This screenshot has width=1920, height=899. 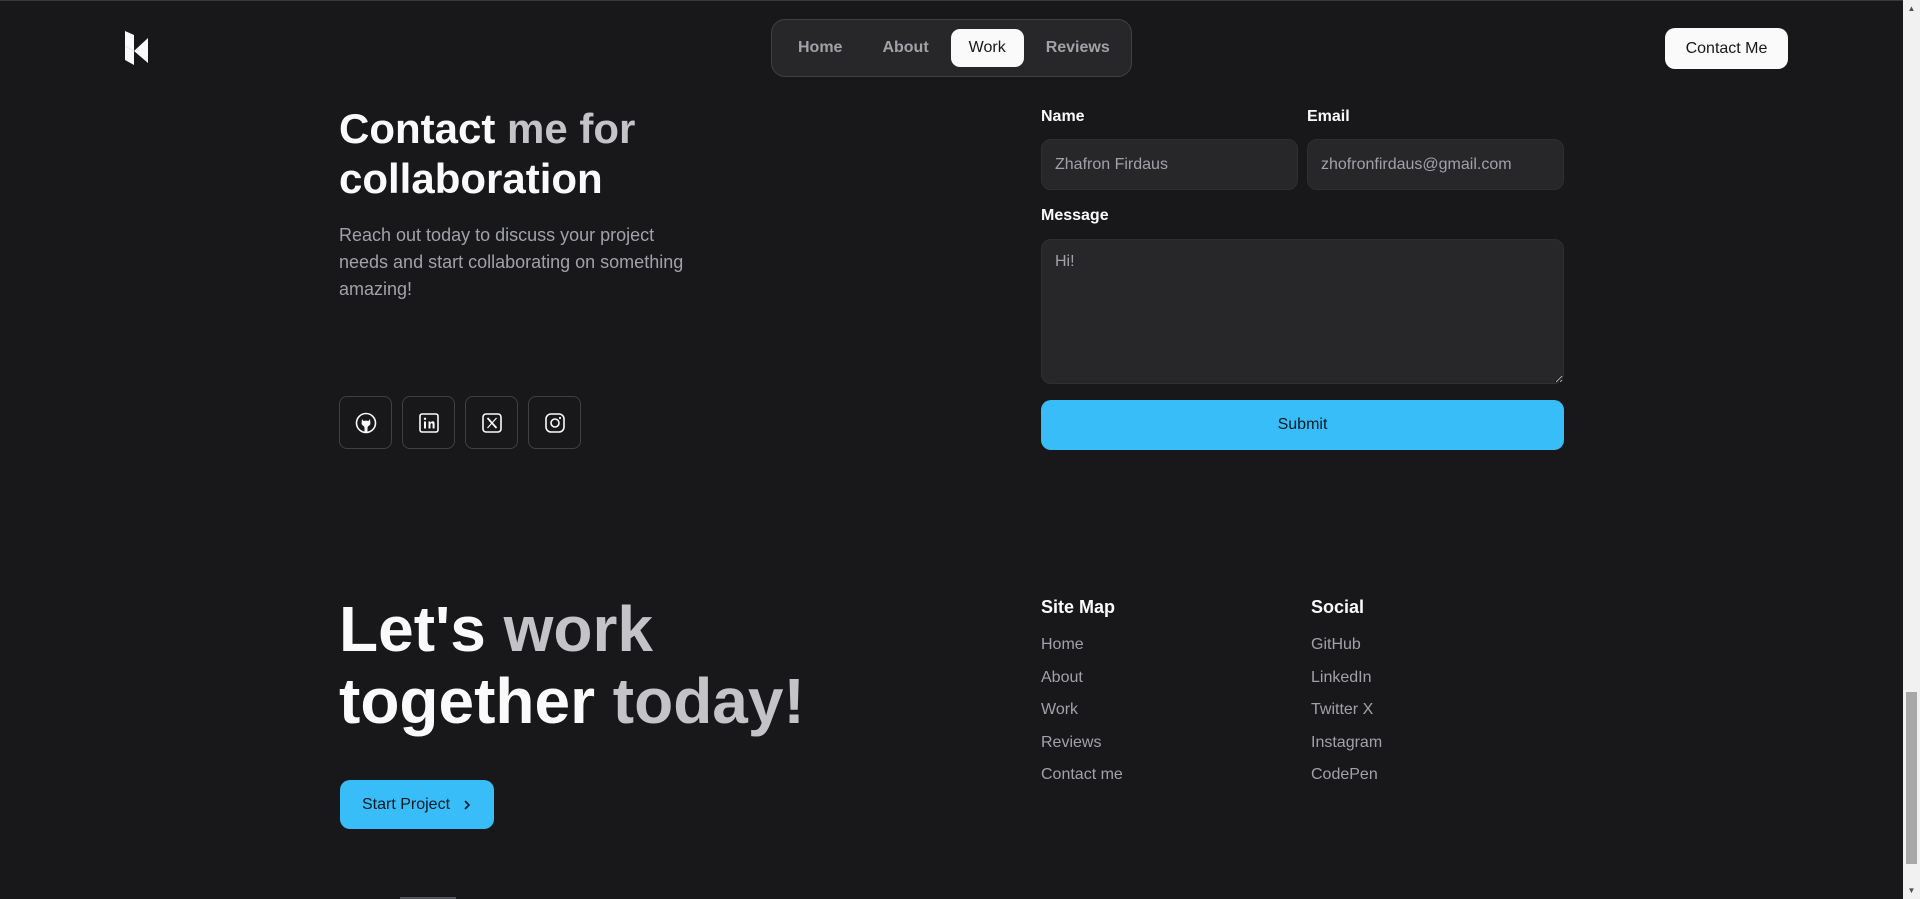 What do you see at coordinates (467, 804) in the screenshot?
I see `chevron-right-icon` at bounding box center [467, 804].